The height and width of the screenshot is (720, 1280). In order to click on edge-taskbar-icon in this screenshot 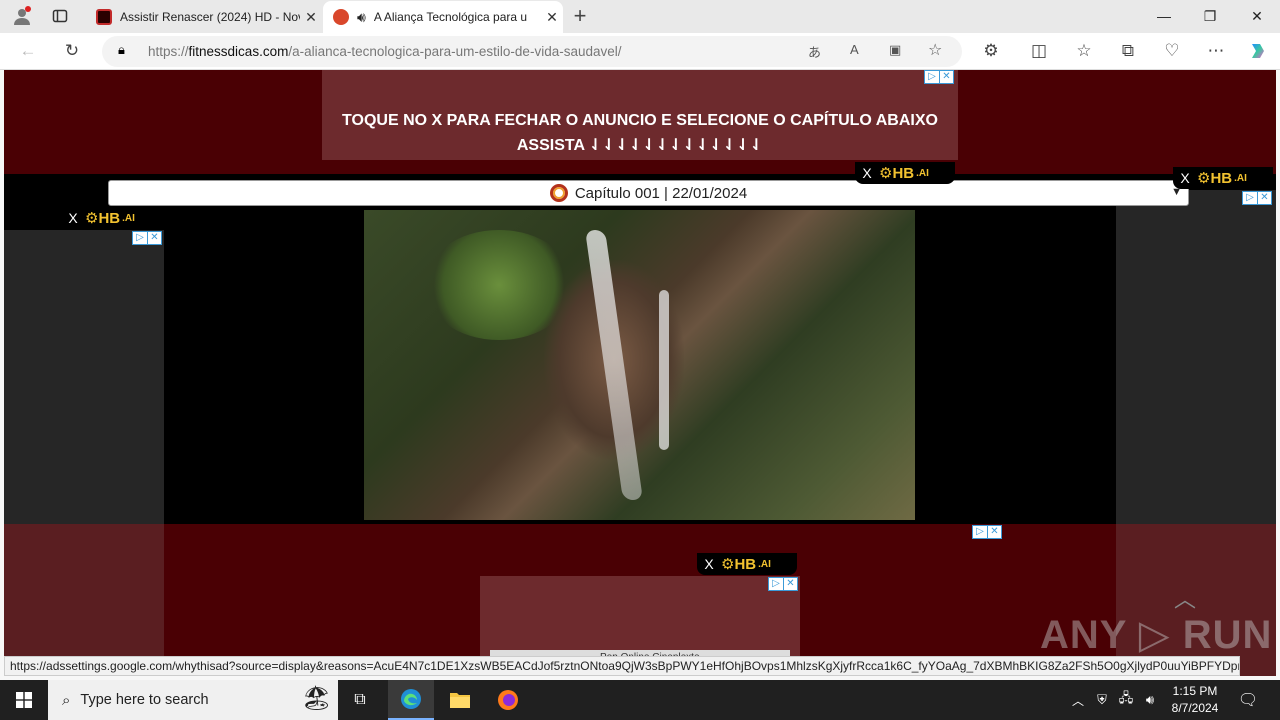, I will do `click(411, 700)`.